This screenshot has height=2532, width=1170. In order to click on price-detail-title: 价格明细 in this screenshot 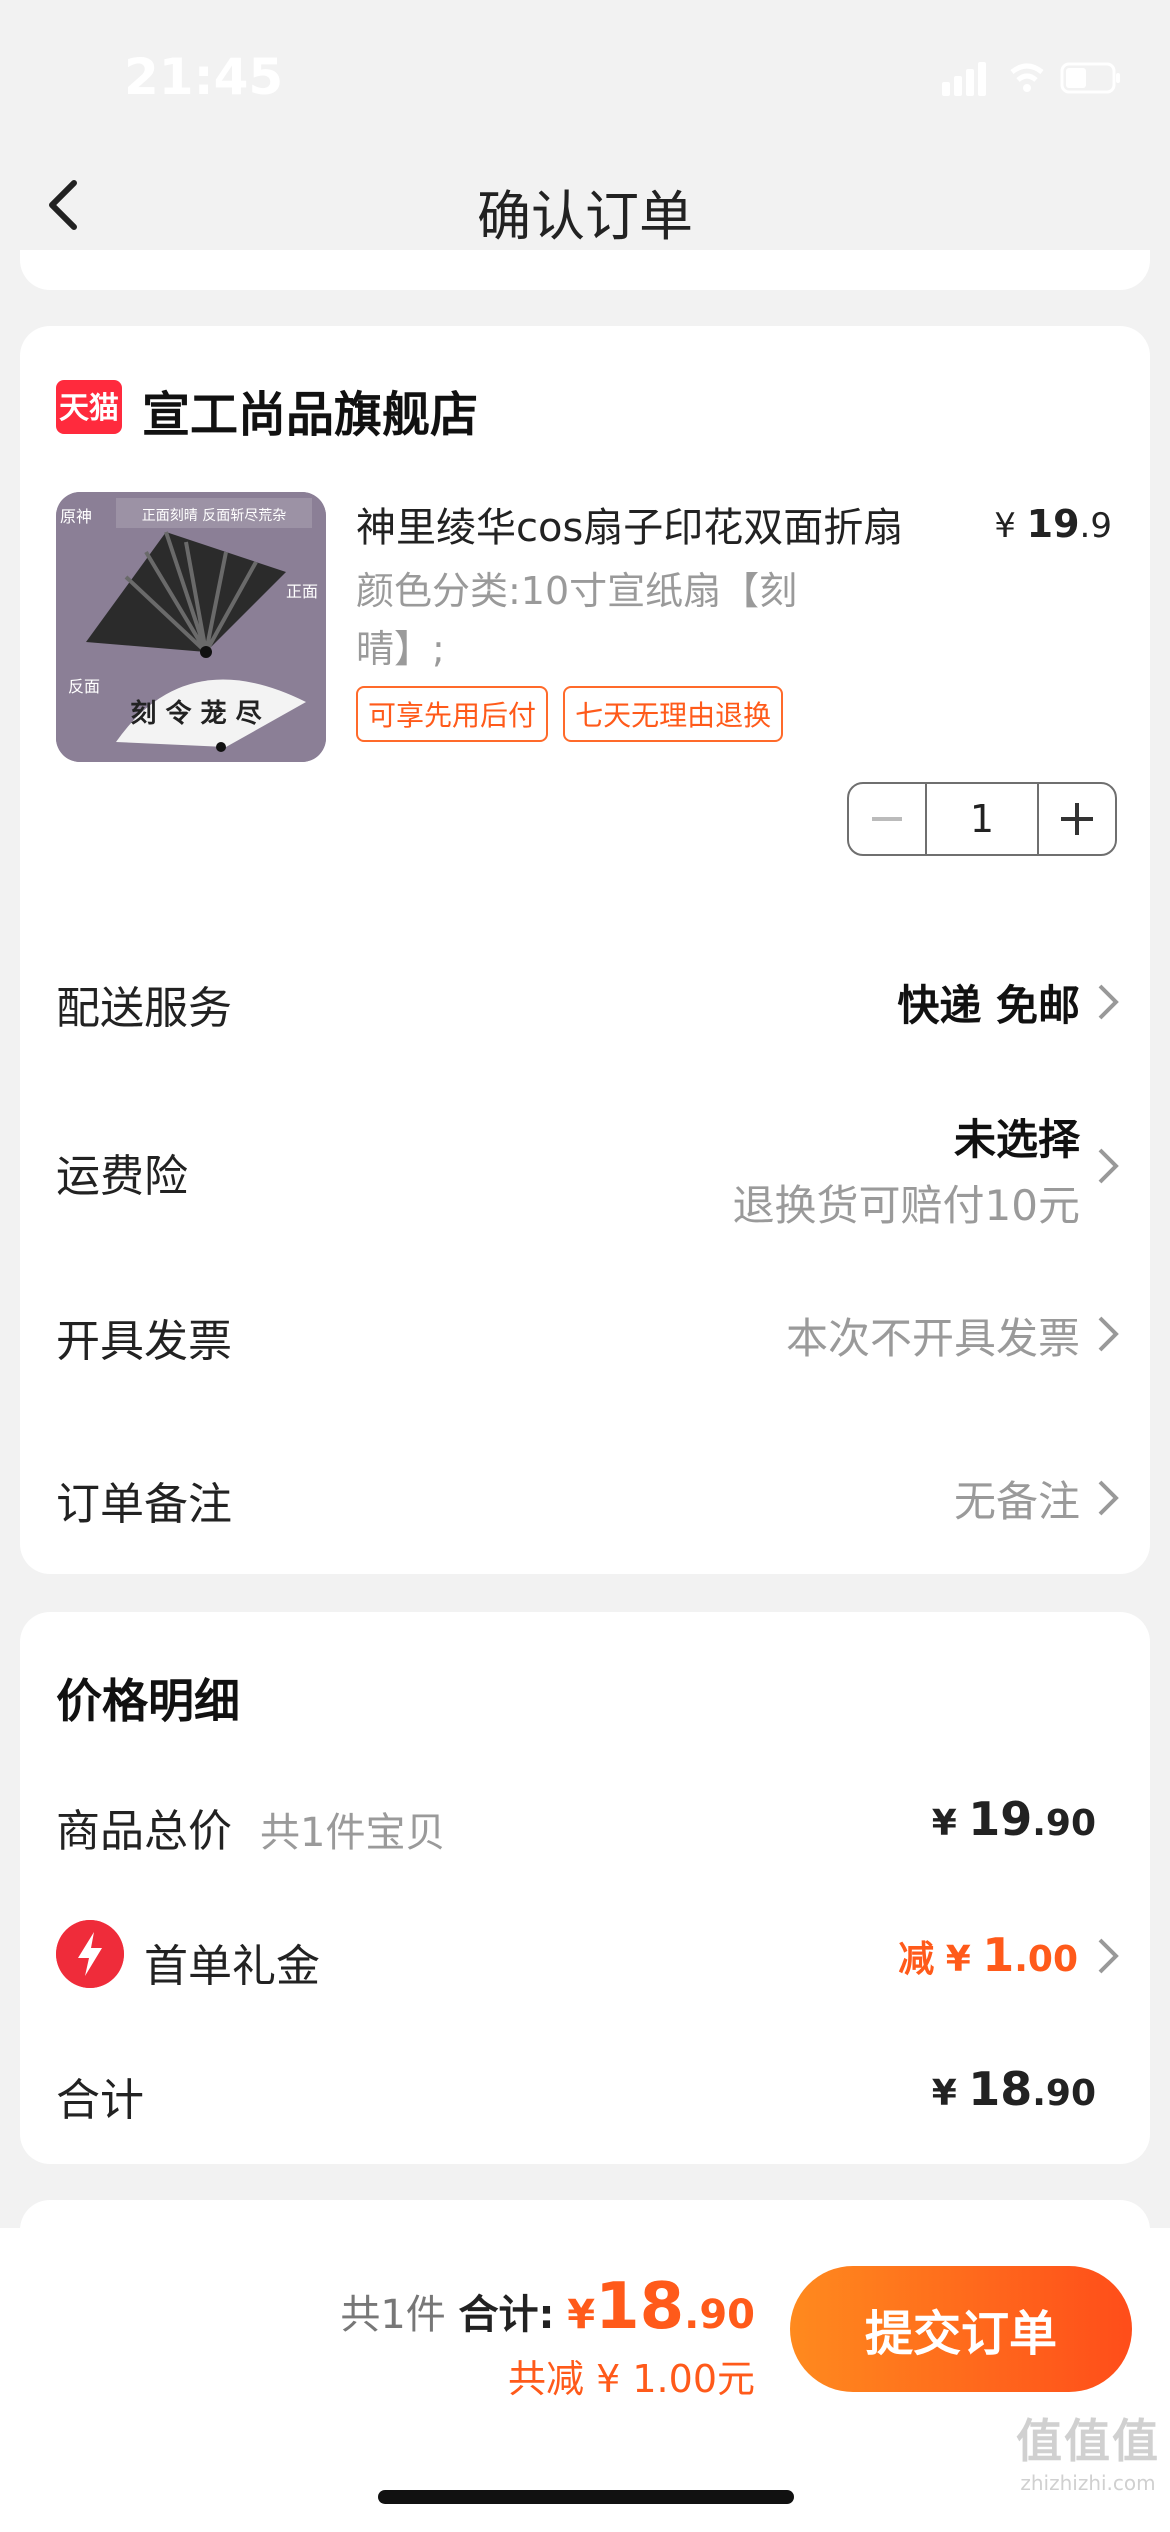, I will do `click(148, 1701)`.